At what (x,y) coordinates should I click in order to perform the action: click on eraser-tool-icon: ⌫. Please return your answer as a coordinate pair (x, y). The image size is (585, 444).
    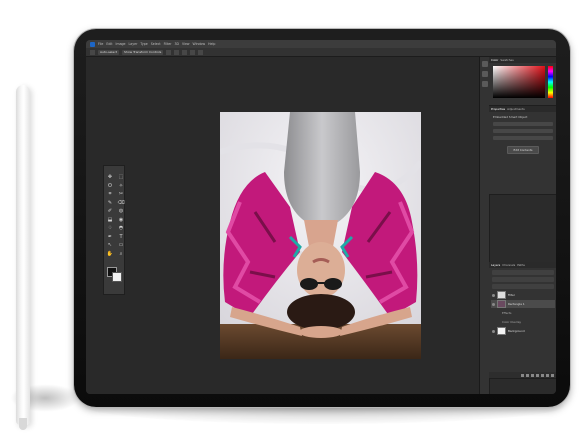
    Looking at the image, I should click on (121, 204).